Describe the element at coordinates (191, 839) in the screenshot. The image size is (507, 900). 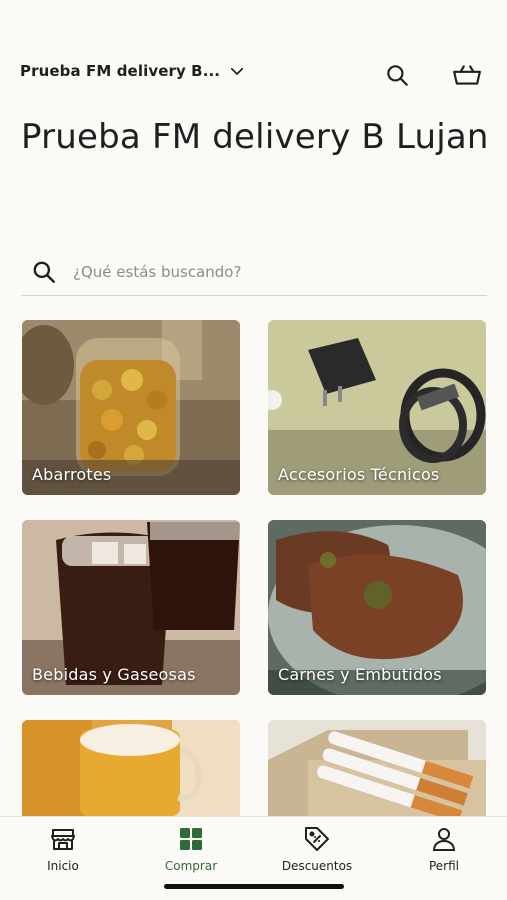
I see `grid-icon` at that location.